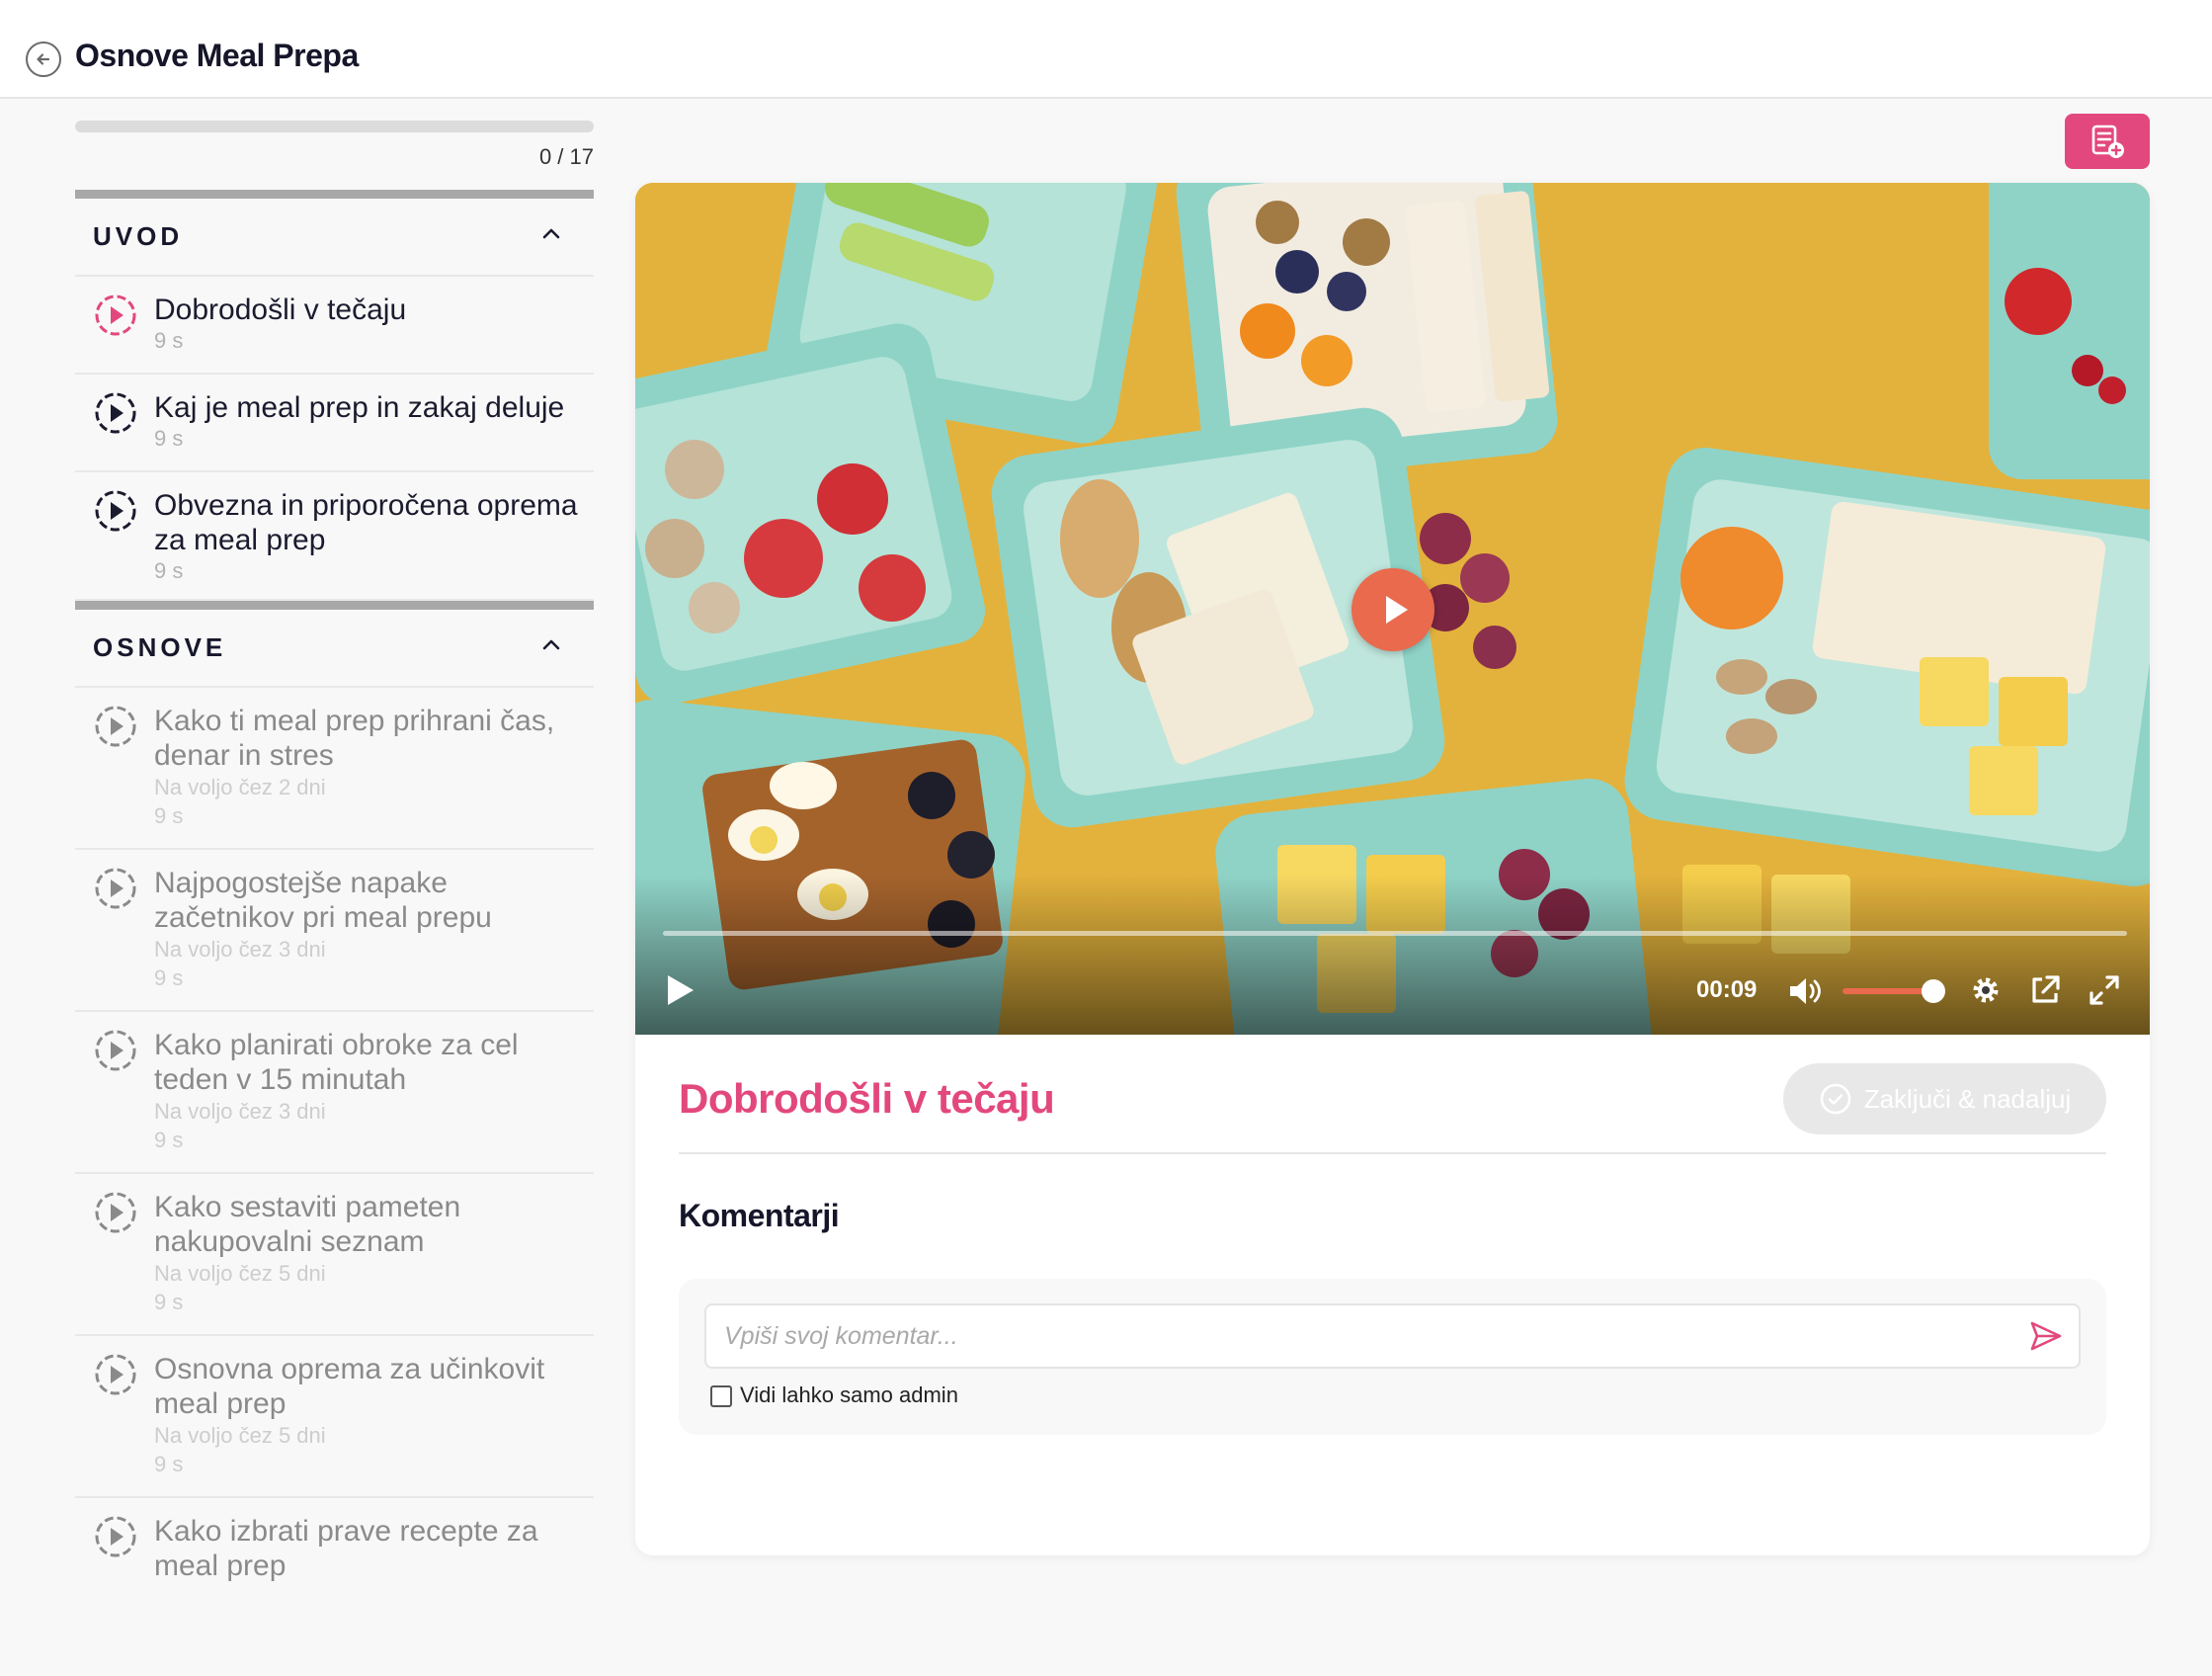 This screenshot has width=2212, height=1676. I want to click on comments-title: Komentarji, so click(759, 1215).